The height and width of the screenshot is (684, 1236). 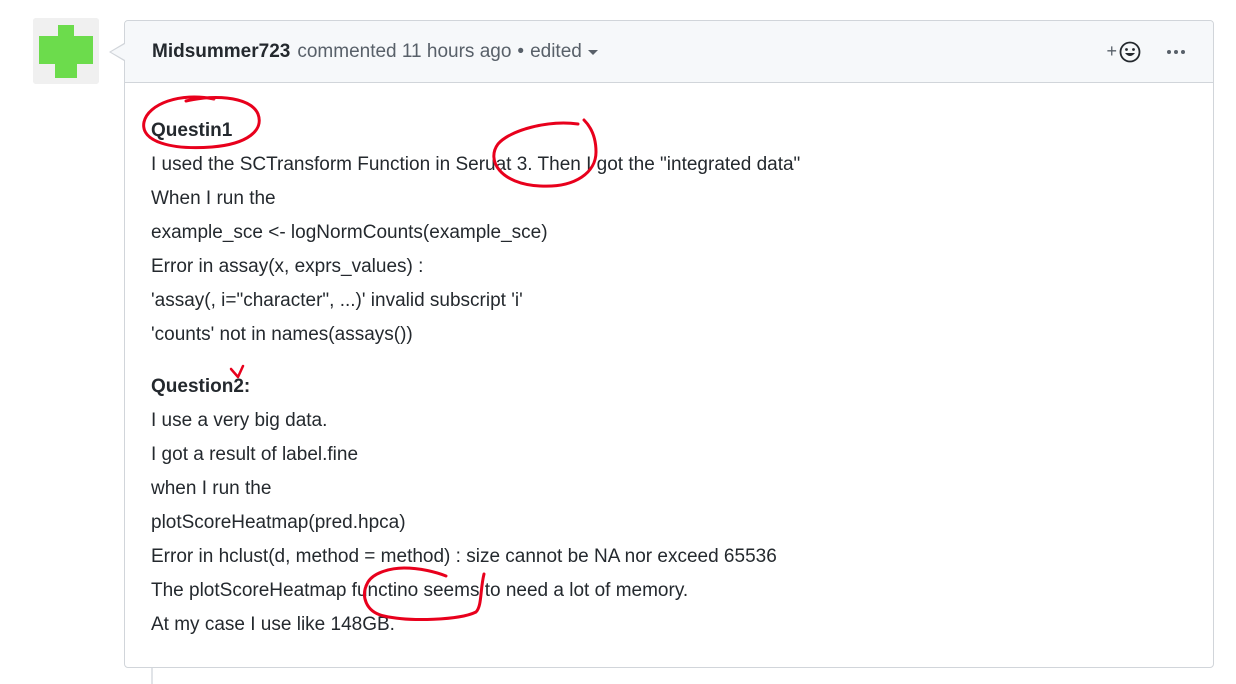 I want to click on edited-label: edited, so click(x=556, y=51).